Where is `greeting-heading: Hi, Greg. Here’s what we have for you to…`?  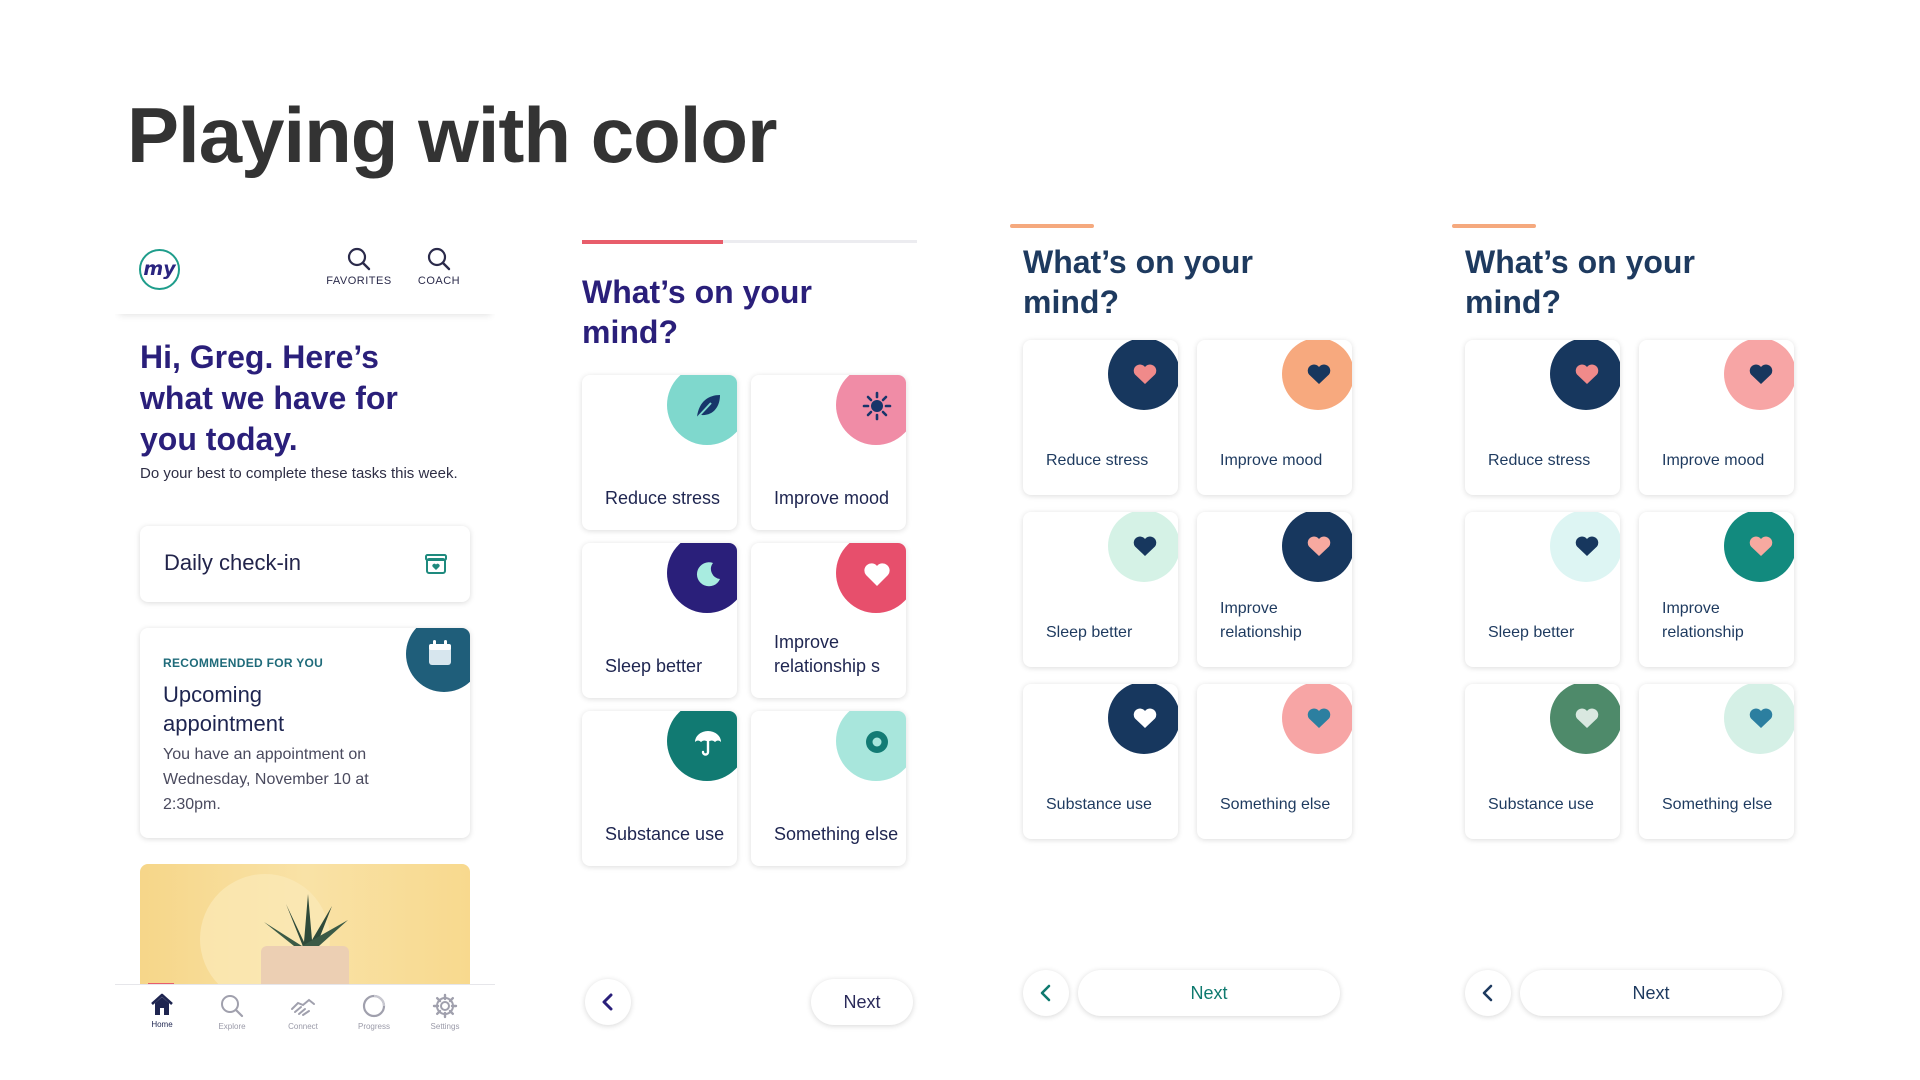 greeting-heading: Hi, Greg. Here’s what we have for you to… is located at coordinates (269, 398).